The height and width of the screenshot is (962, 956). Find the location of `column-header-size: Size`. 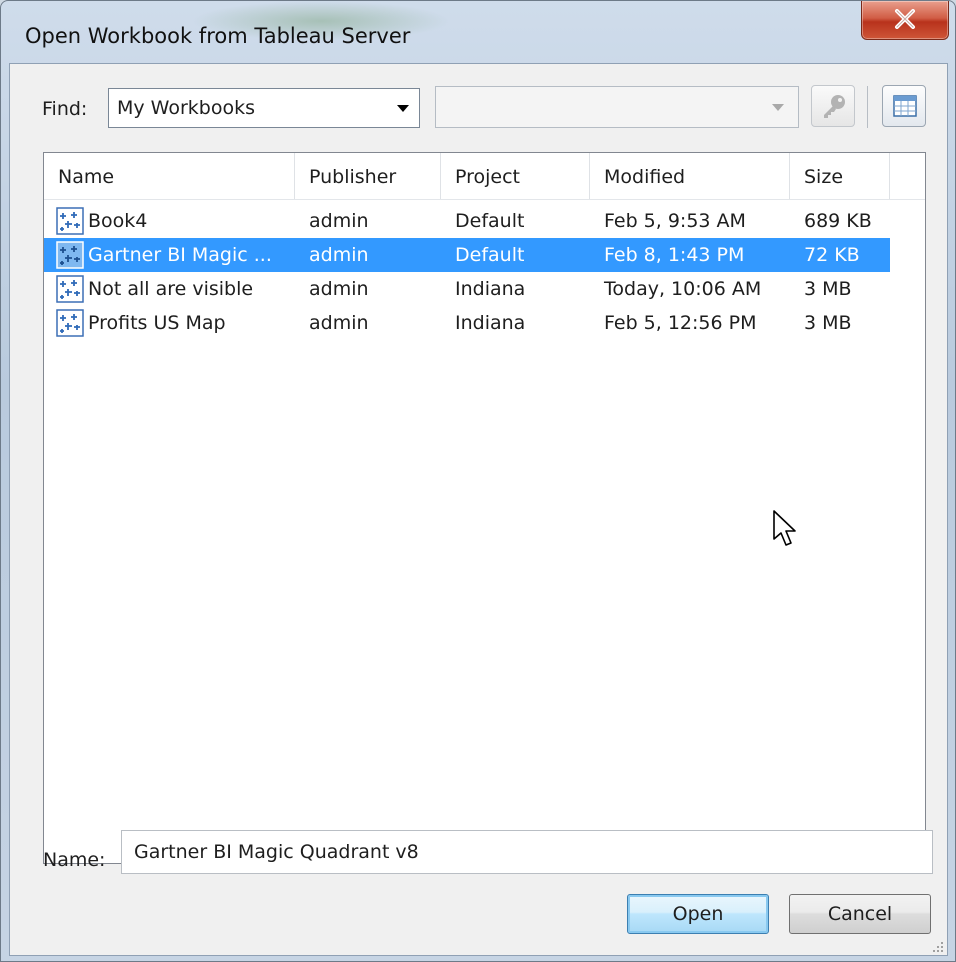

column-header-size: Size is located at coordinates (840, 176).